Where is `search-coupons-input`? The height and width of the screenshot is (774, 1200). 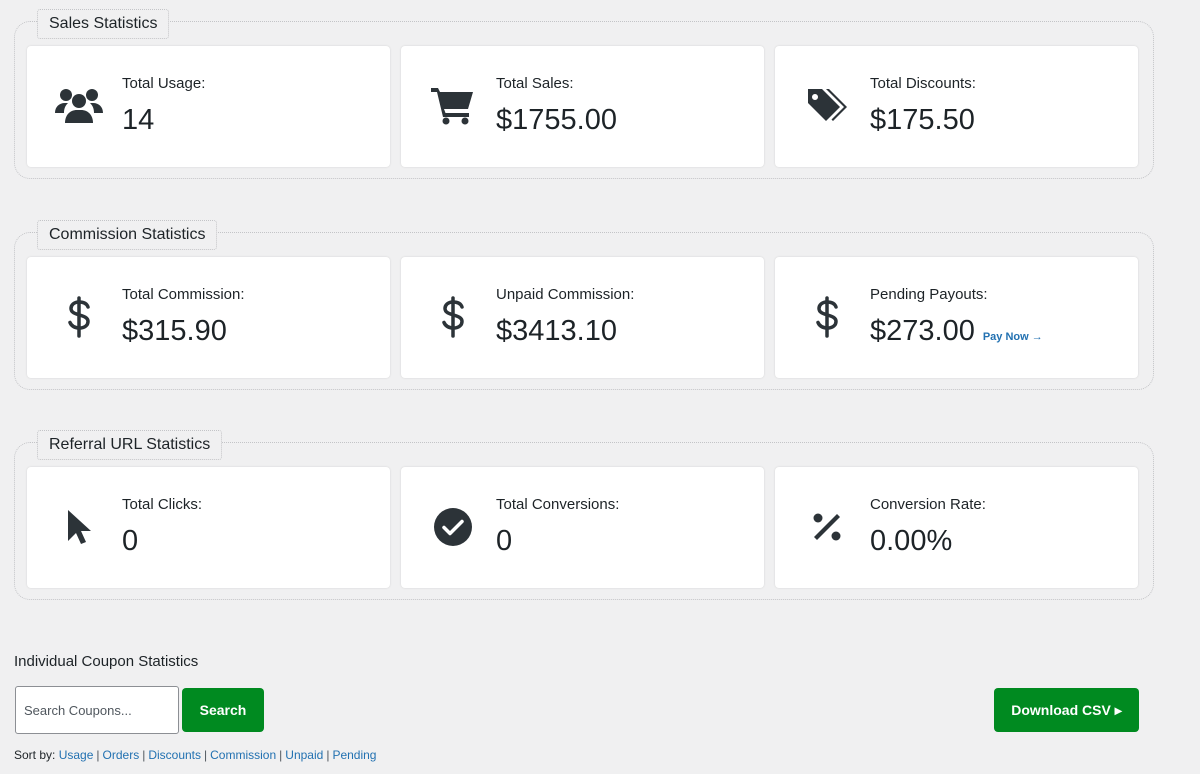 search-coupons-input is located at coordinates (97, 710).